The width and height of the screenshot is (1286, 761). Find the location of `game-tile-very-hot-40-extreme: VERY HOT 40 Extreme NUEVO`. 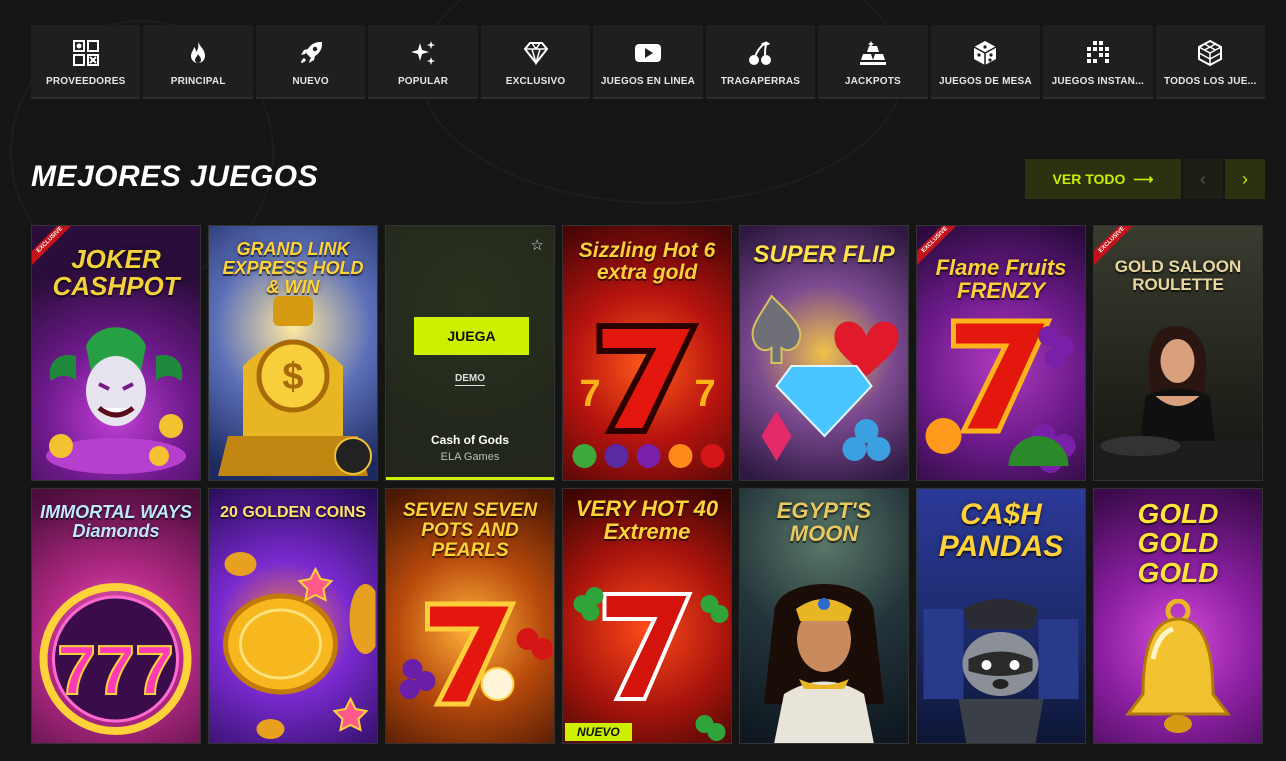

game-tile-very-hot-40-extreme: VERY HOT 40 Extreme NUEVO is located at coordinates (647, 616).